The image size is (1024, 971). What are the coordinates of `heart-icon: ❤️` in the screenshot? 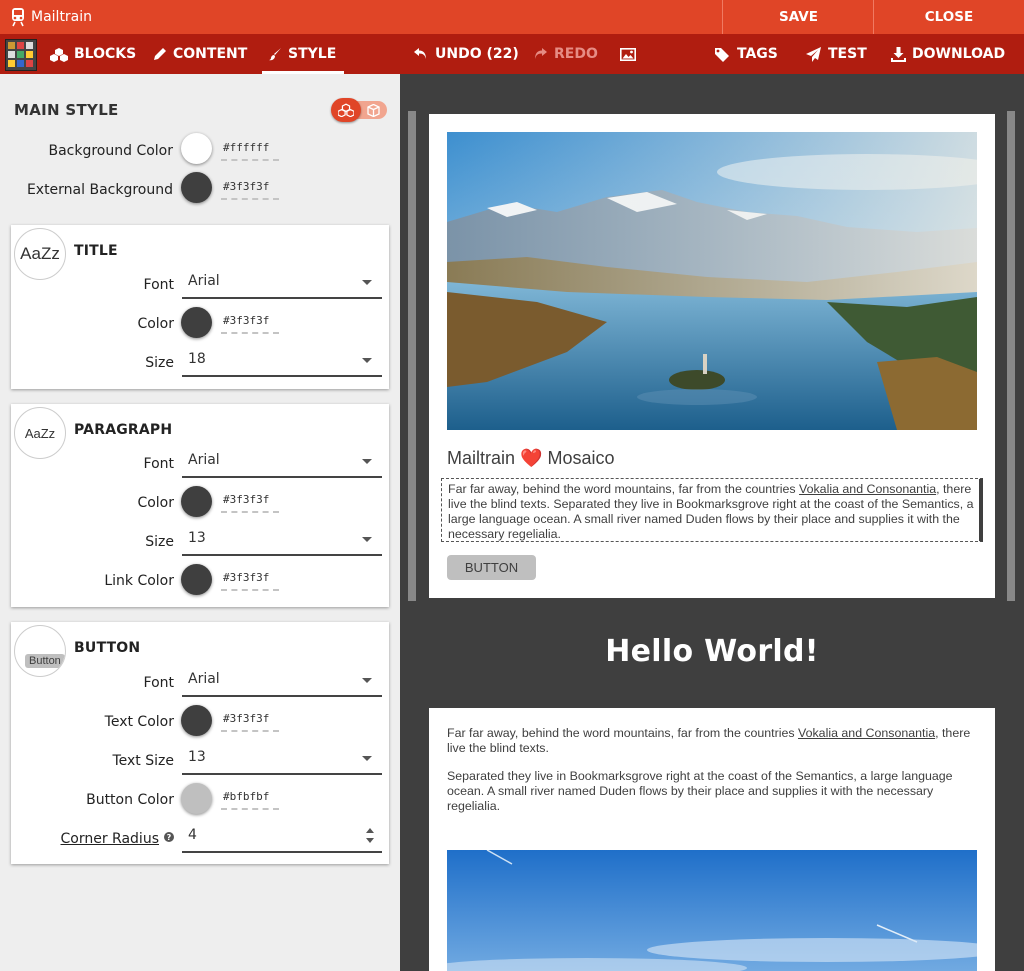 It's located at (531, 458).